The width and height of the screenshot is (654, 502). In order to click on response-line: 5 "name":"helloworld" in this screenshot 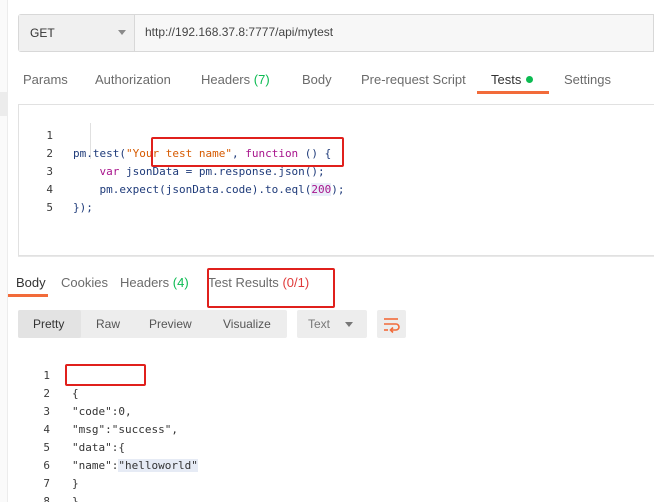, I will do `click(310, 446)`.